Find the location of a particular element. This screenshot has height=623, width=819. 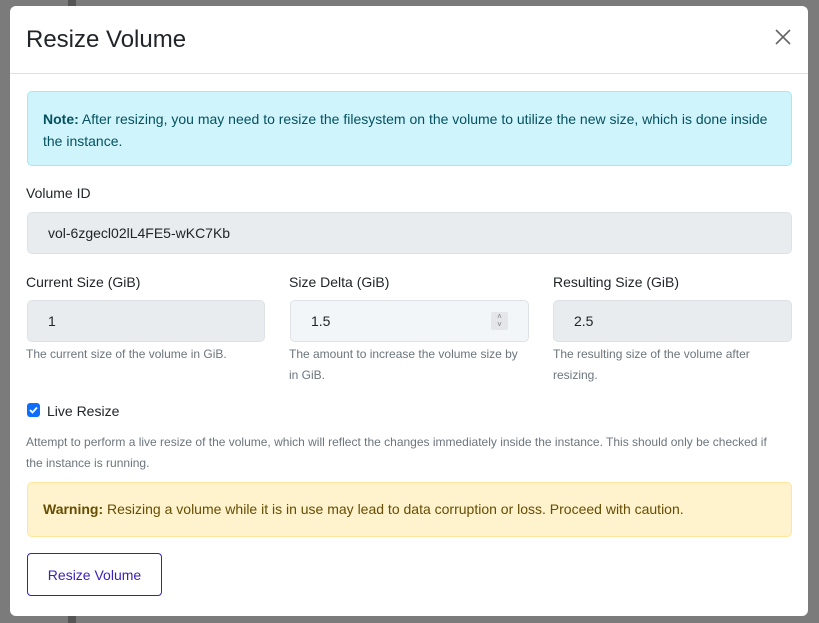

modal-header: Resize Volume is located at coordinates (409, 40).